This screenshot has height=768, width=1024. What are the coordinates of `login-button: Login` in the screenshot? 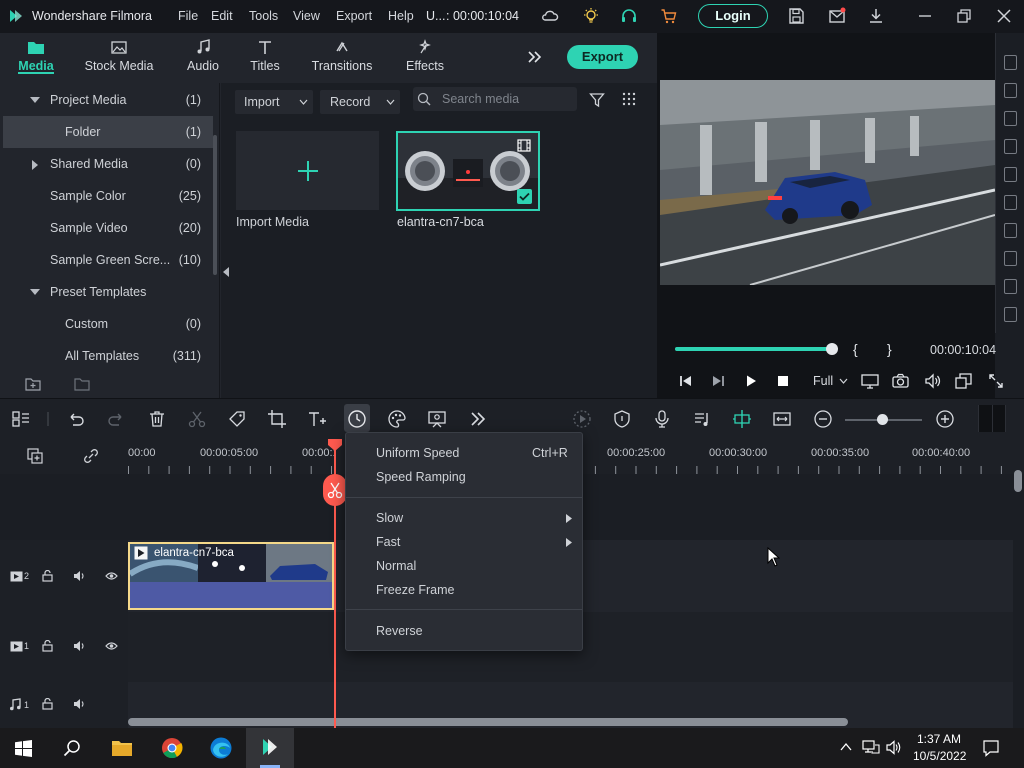 It's located at (733, 16).